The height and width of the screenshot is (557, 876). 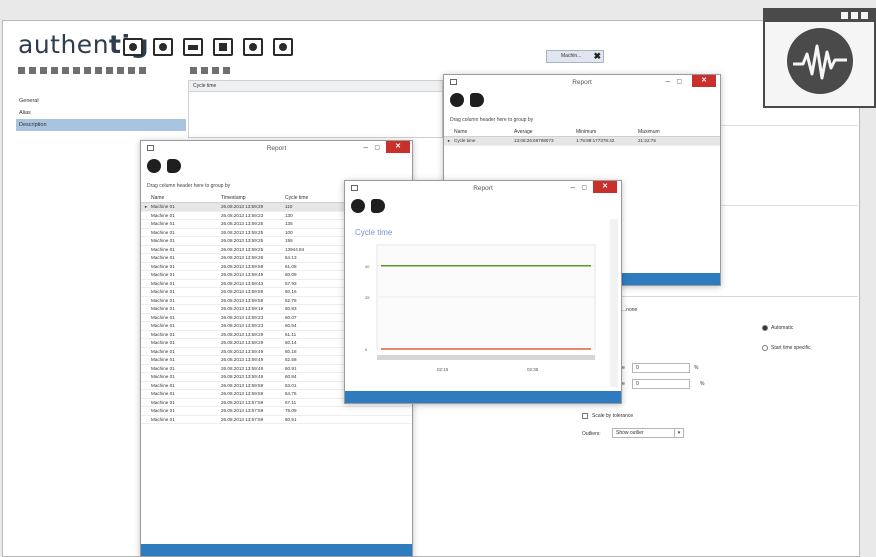 What do you see at coordinates (545, 131) in the screenshot?
I see `column-header: Average` at bounding box center [545, 131].